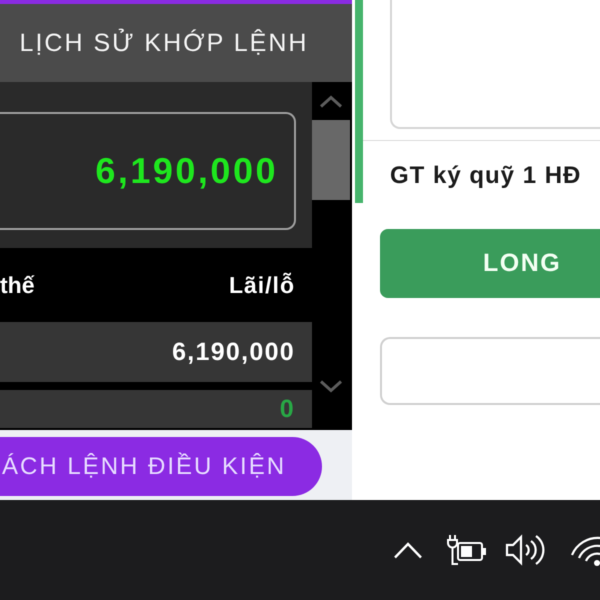 This screenshot has width=600, height=600. Describe the element at coordinates (287, 409) in the screenshot. I see `profit-loss-cell: 0` at that location.